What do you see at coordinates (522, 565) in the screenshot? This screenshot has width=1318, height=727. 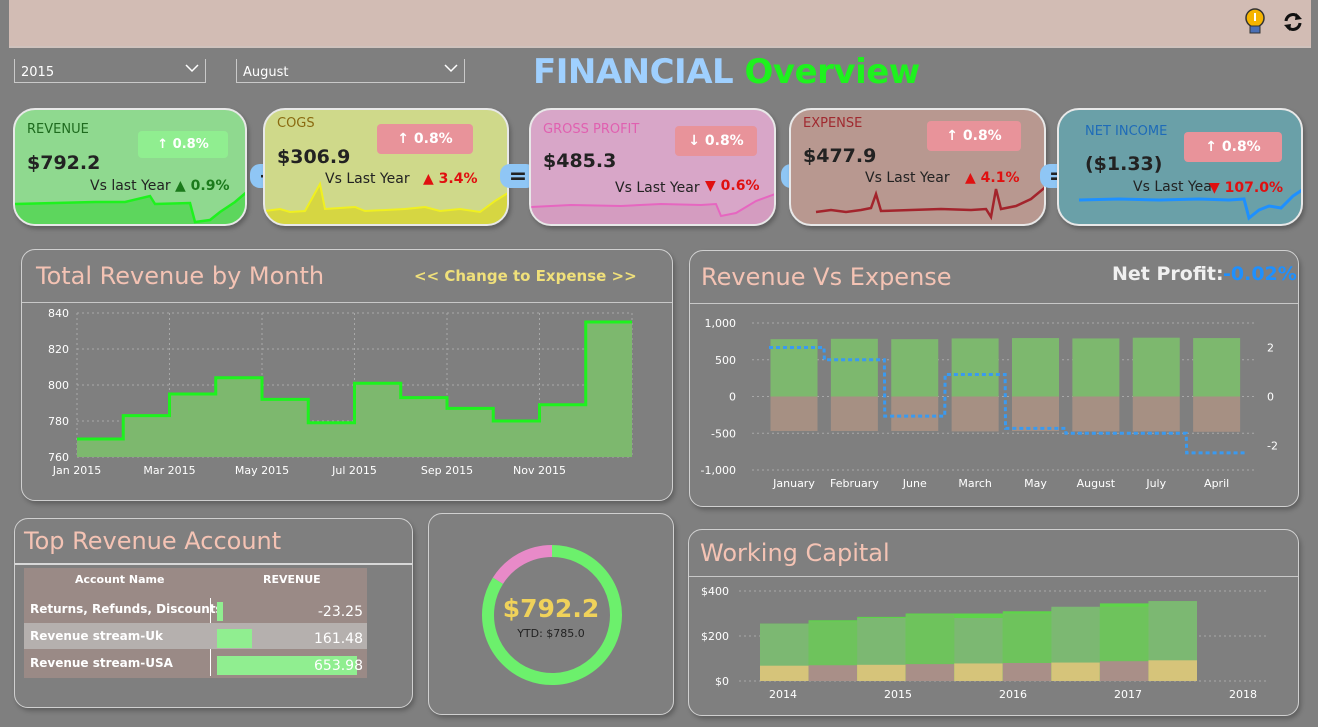 I see `donut-slice` at bounding box center [522, 565].